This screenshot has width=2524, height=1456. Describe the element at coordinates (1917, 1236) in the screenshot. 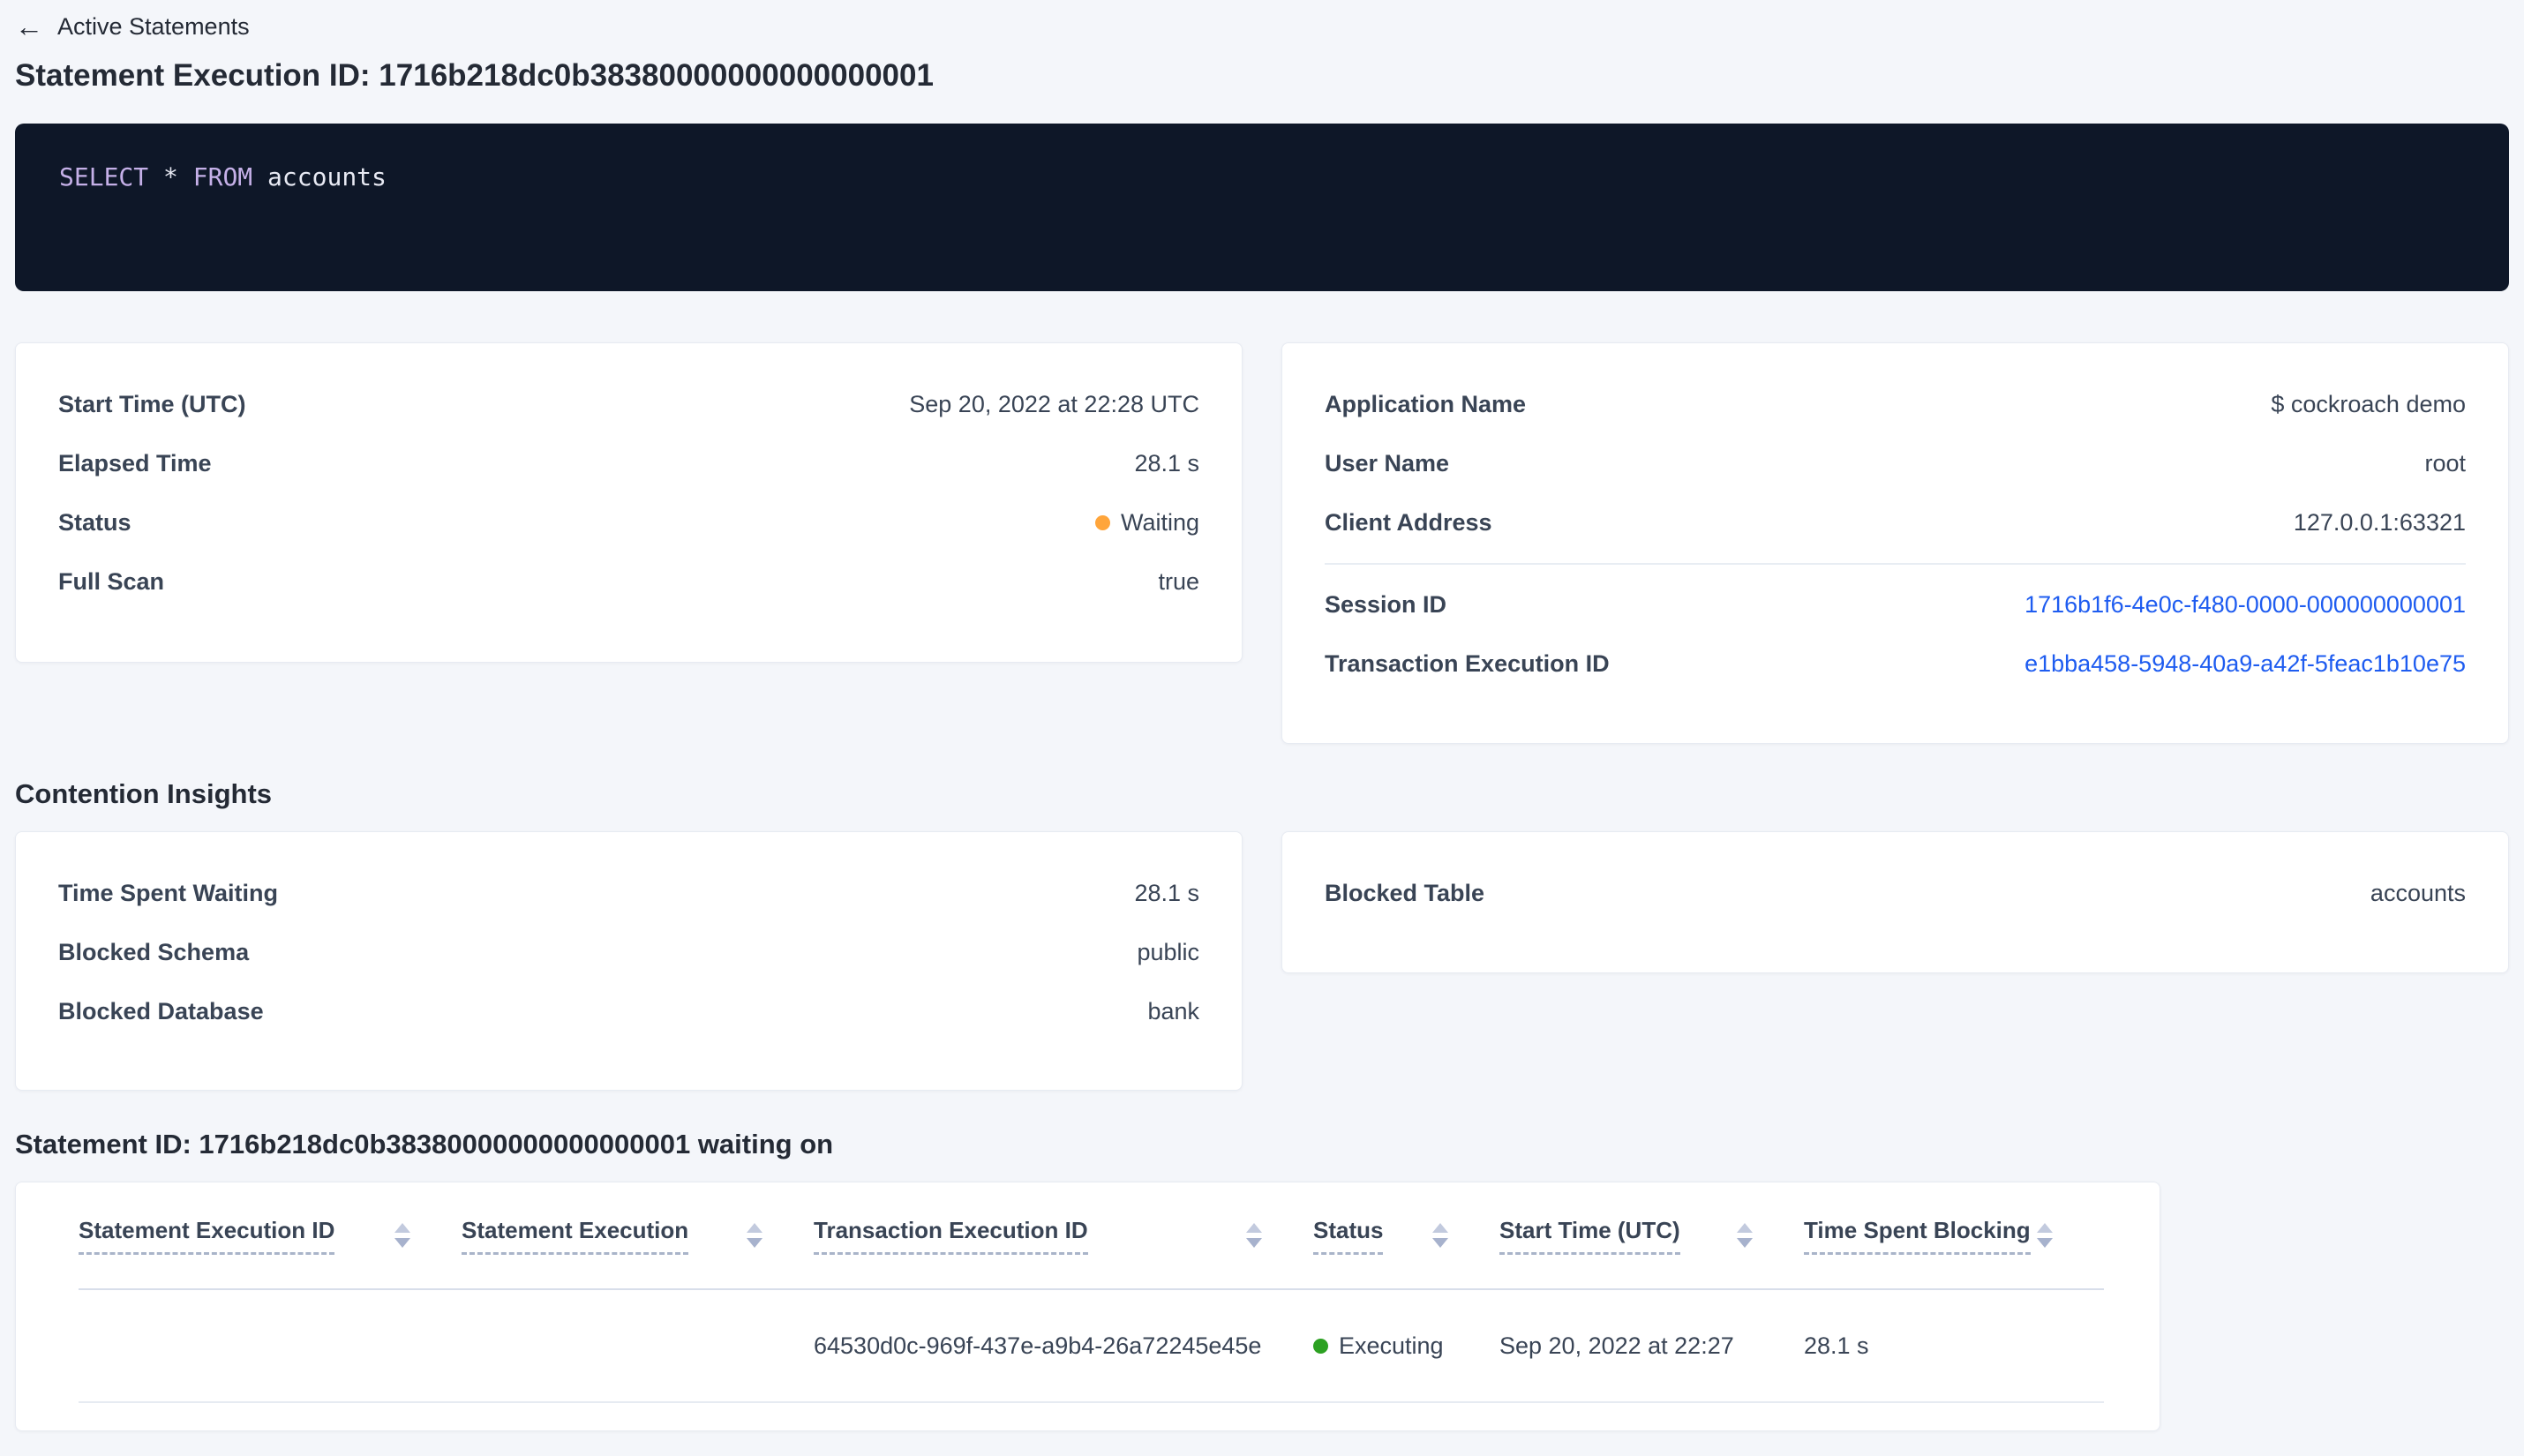

I see `column-header-label: Time Spent Blocking` at that location.